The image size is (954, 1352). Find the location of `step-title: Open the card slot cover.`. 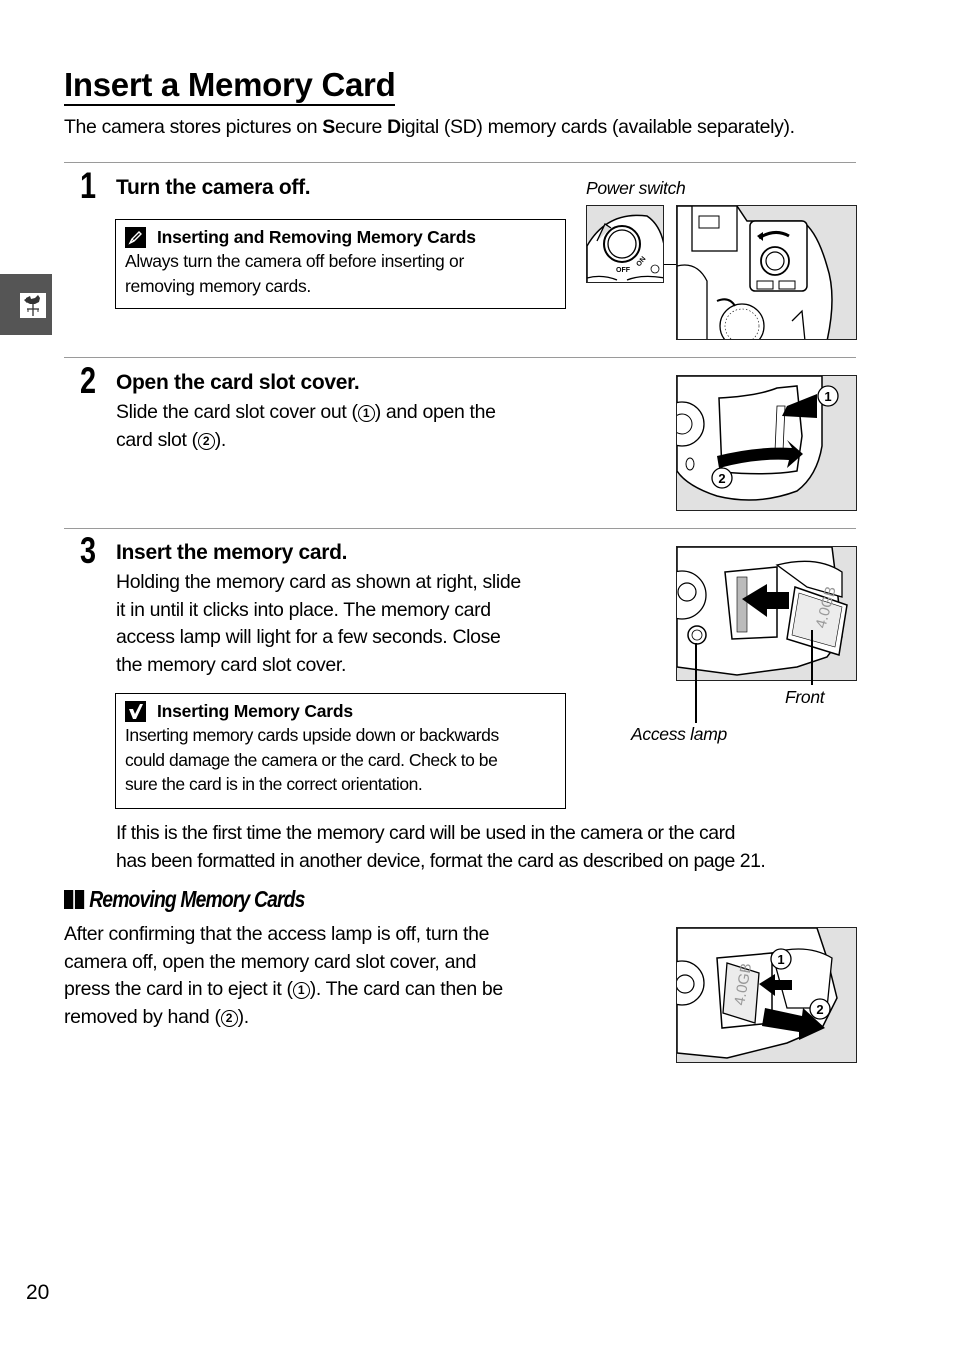

step-title: Open the card slot cover. is located at coordinates (238, 382).